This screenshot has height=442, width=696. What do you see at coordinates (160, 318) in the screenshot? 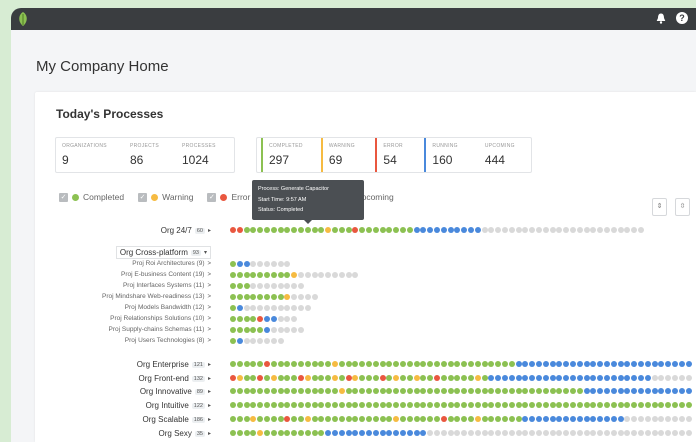
I see `row-label: Proj Relationships Solutions (10) >` at bounding box center [160, 318].